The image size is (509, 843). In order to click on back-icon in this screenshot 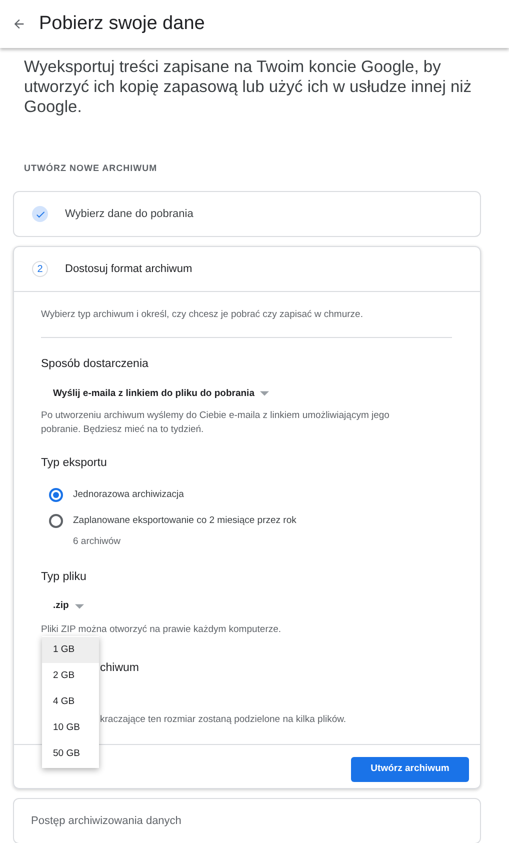, I will do `click(19, 24)`.